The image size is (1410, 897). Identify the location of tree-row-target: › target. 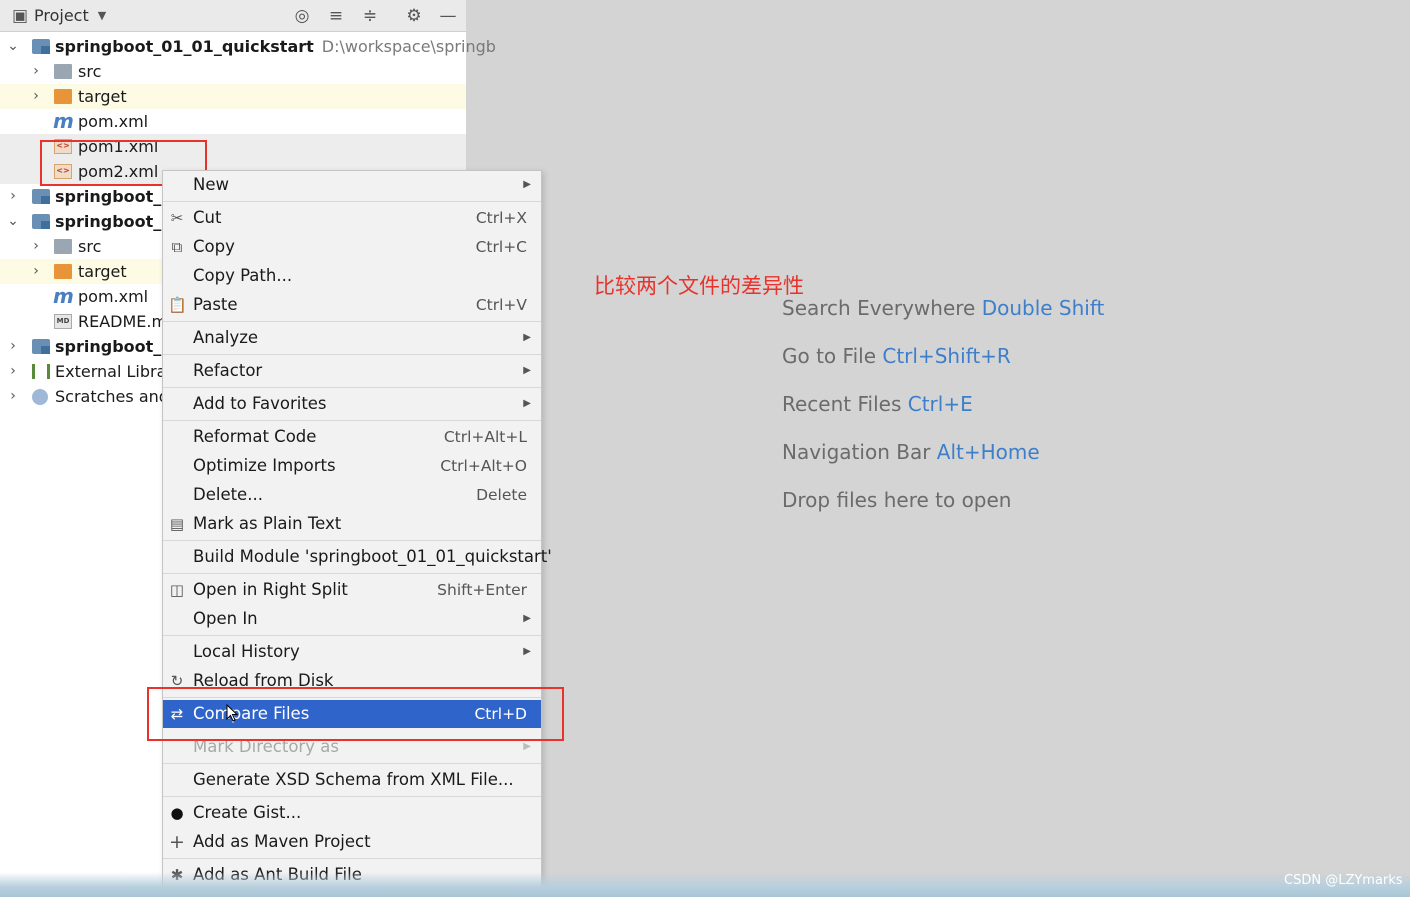
(233, 96).